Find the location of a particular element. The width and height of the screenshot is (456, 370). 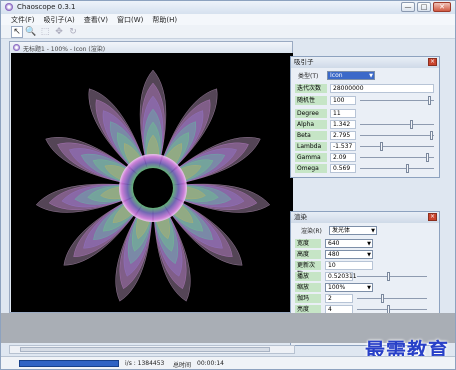

param-value-field: 0.569 is located at coordinates (343, 168).